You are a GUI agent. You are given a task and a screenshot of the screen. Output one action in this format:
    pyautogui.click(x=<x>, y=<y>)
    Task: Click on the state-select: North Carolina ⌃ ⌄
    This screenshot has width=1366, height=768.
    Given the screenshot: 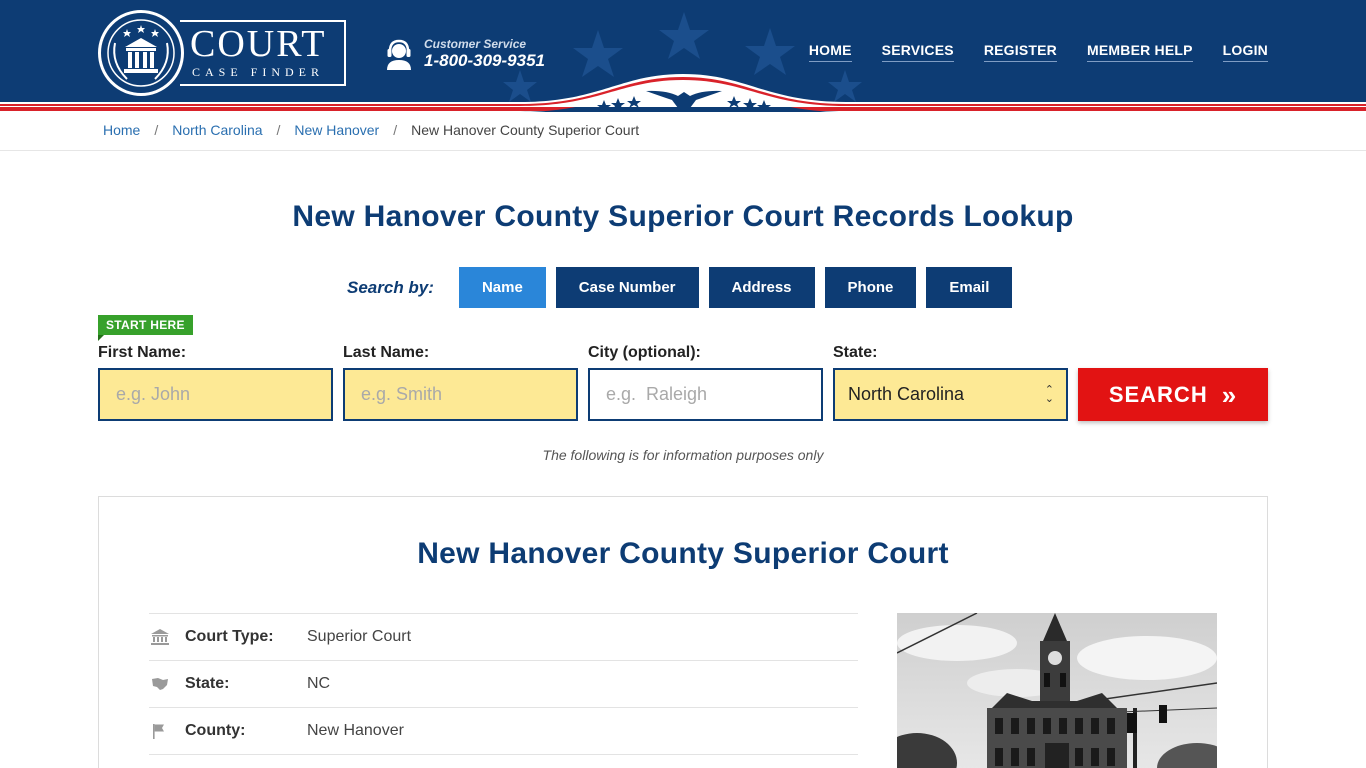 What is the action you would take?
    pyautogui.click(x=950, y=394)
    